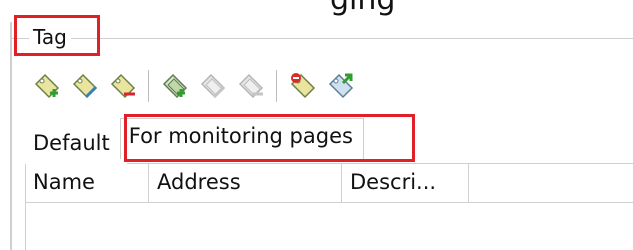  I want to click on tag-delete-group-icon, so click(251, 86).